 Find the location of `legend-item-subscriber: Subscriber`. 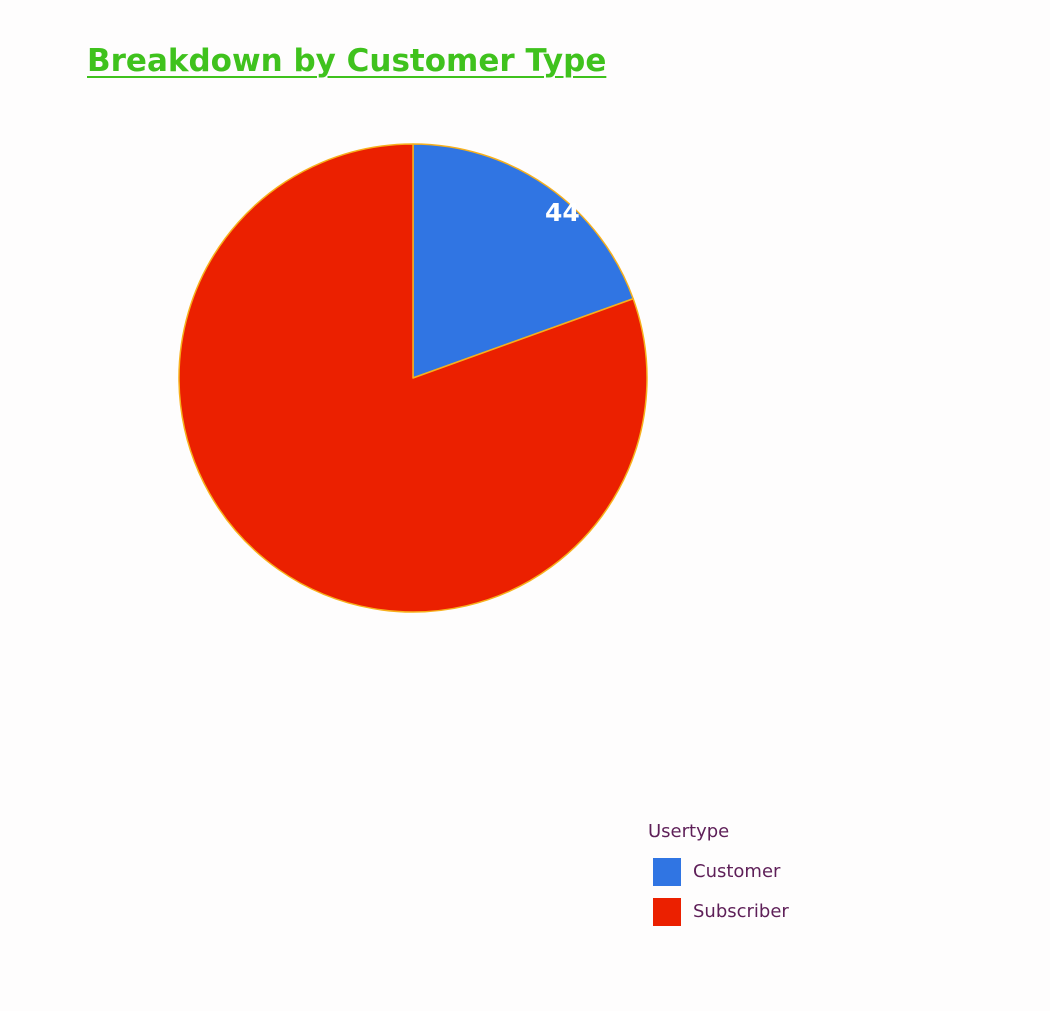

legend-item-subscriber: Subscriber is located at coordinates (718, 912).